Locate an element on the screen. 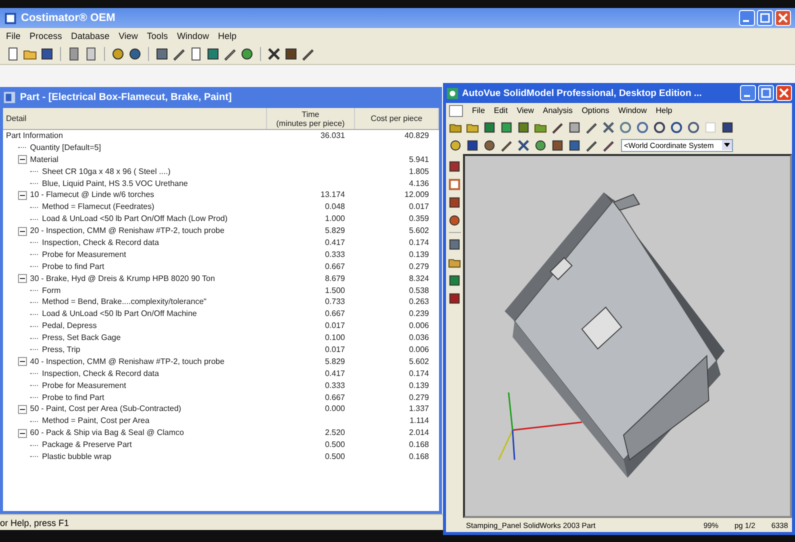 The height and width of the screenshot is (542, 795). cost-value: 0.239 is located at coordinates (418, 314).